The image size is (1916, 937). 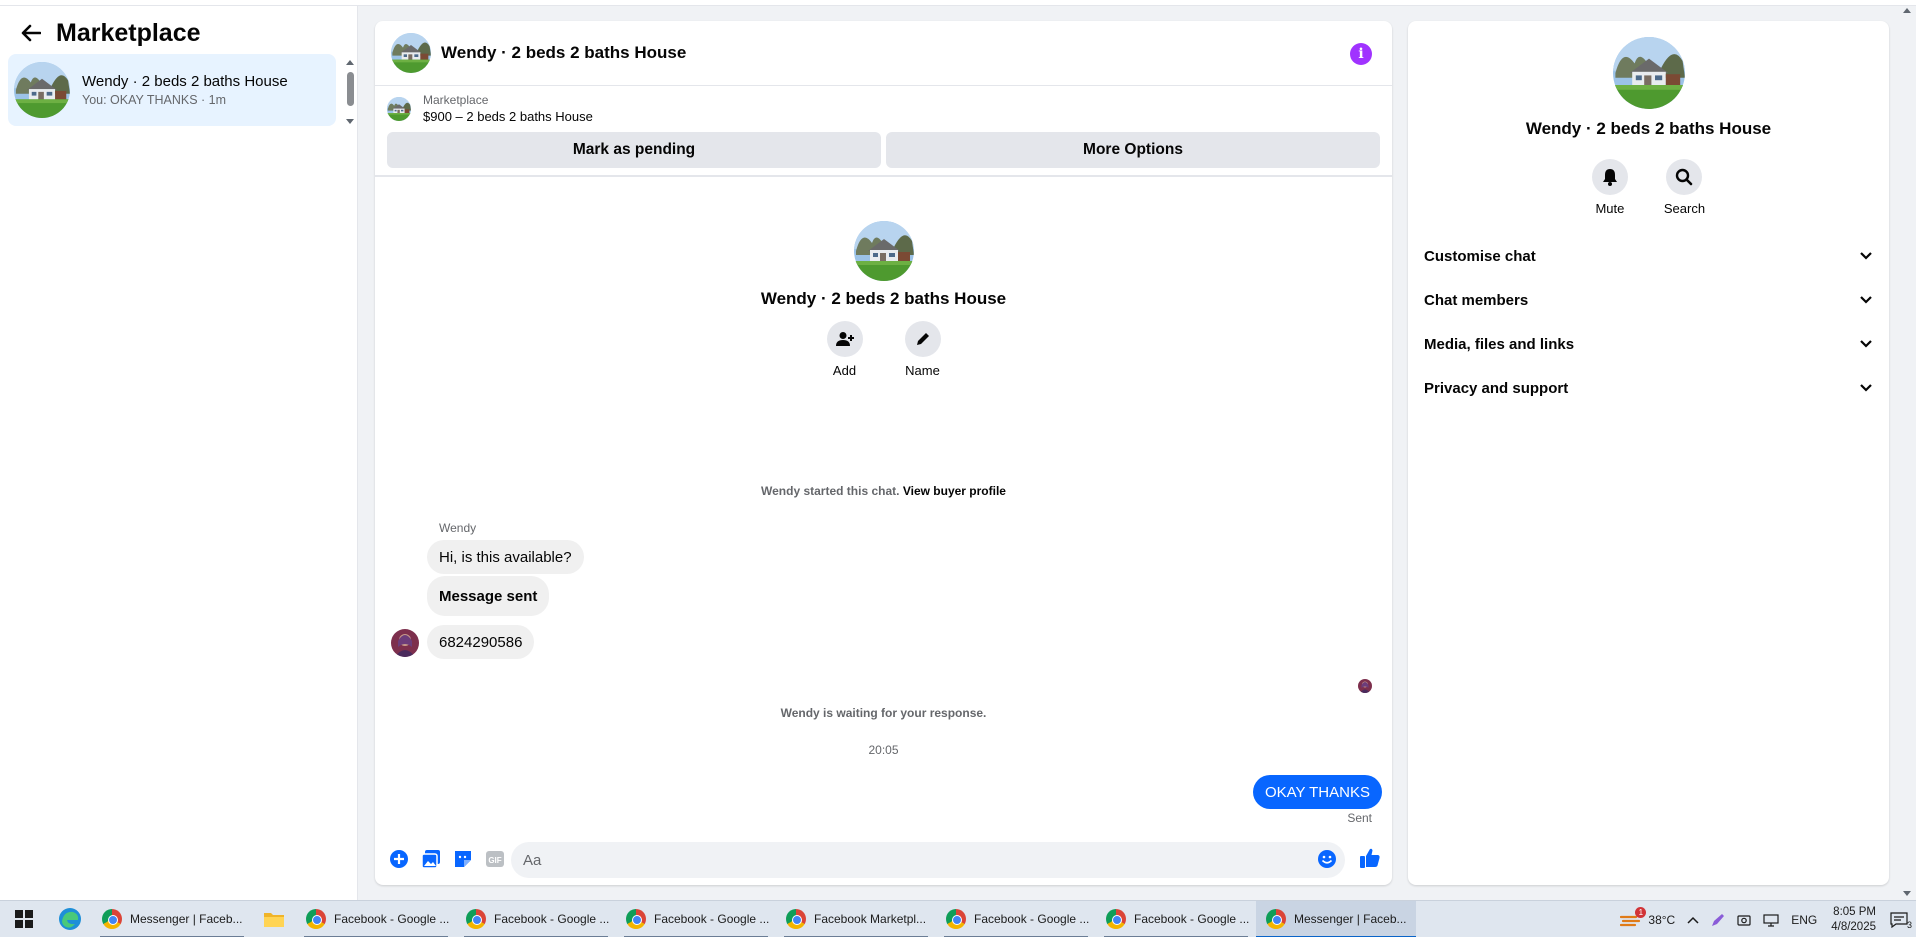 What do you see at coordinates (922, 339) in the screenshot?
I see `pencil-icon` at bounding box center [922, 339].